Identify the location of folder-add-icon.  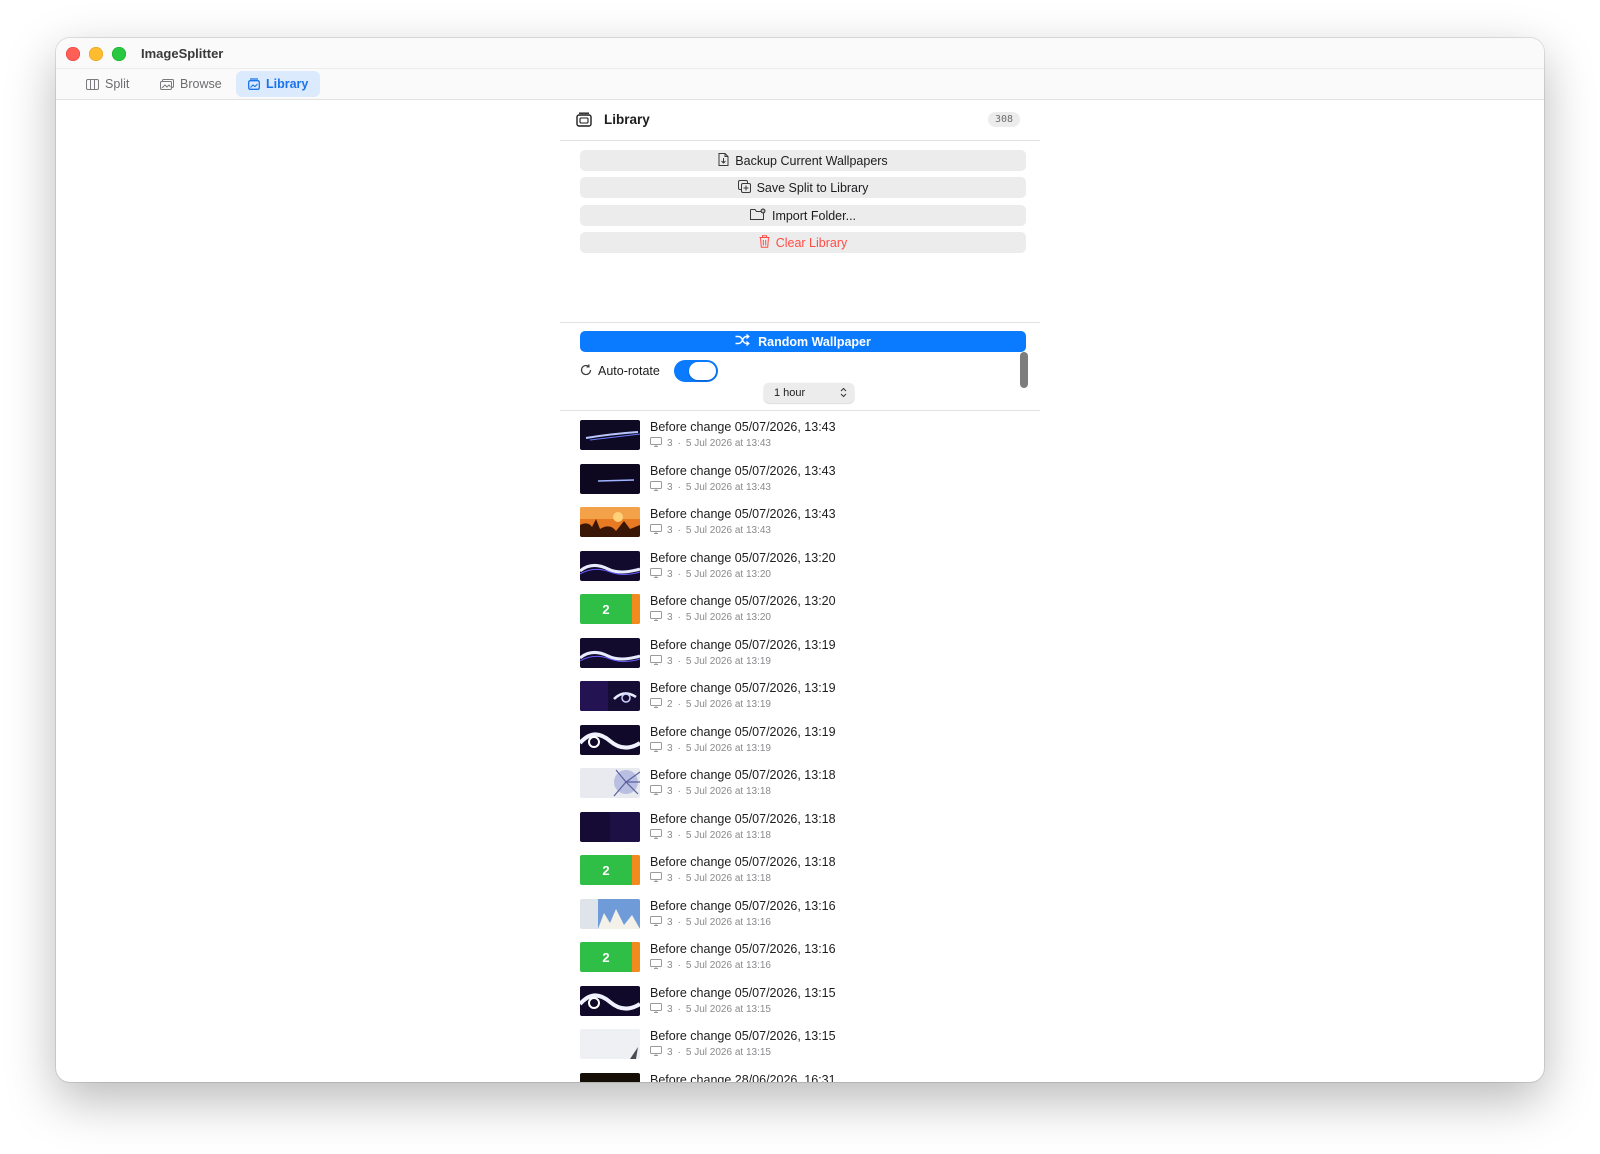
(757, 215).